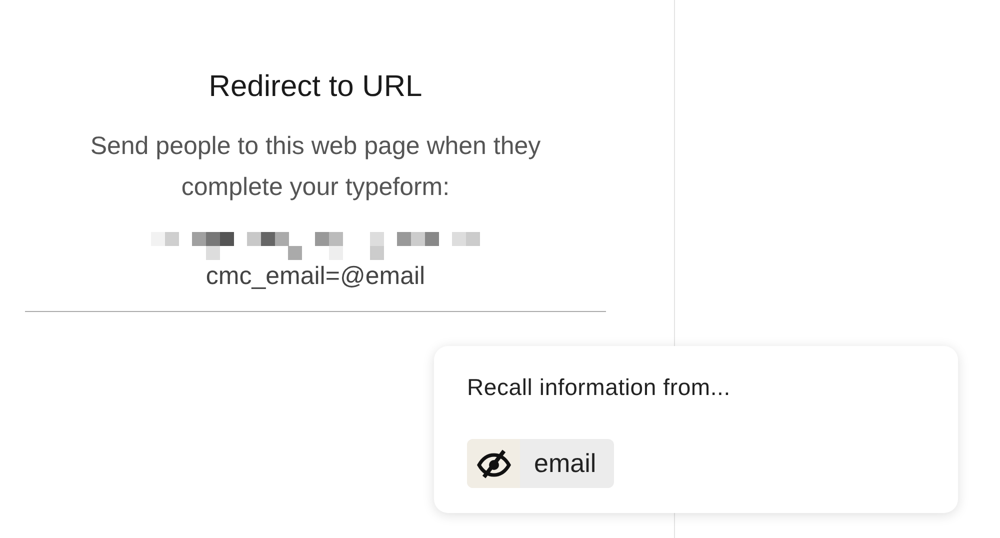  Describe the element at coordinates (316, 276) in the screenshot. I see `url-text: cmc_email=@email` at that location.